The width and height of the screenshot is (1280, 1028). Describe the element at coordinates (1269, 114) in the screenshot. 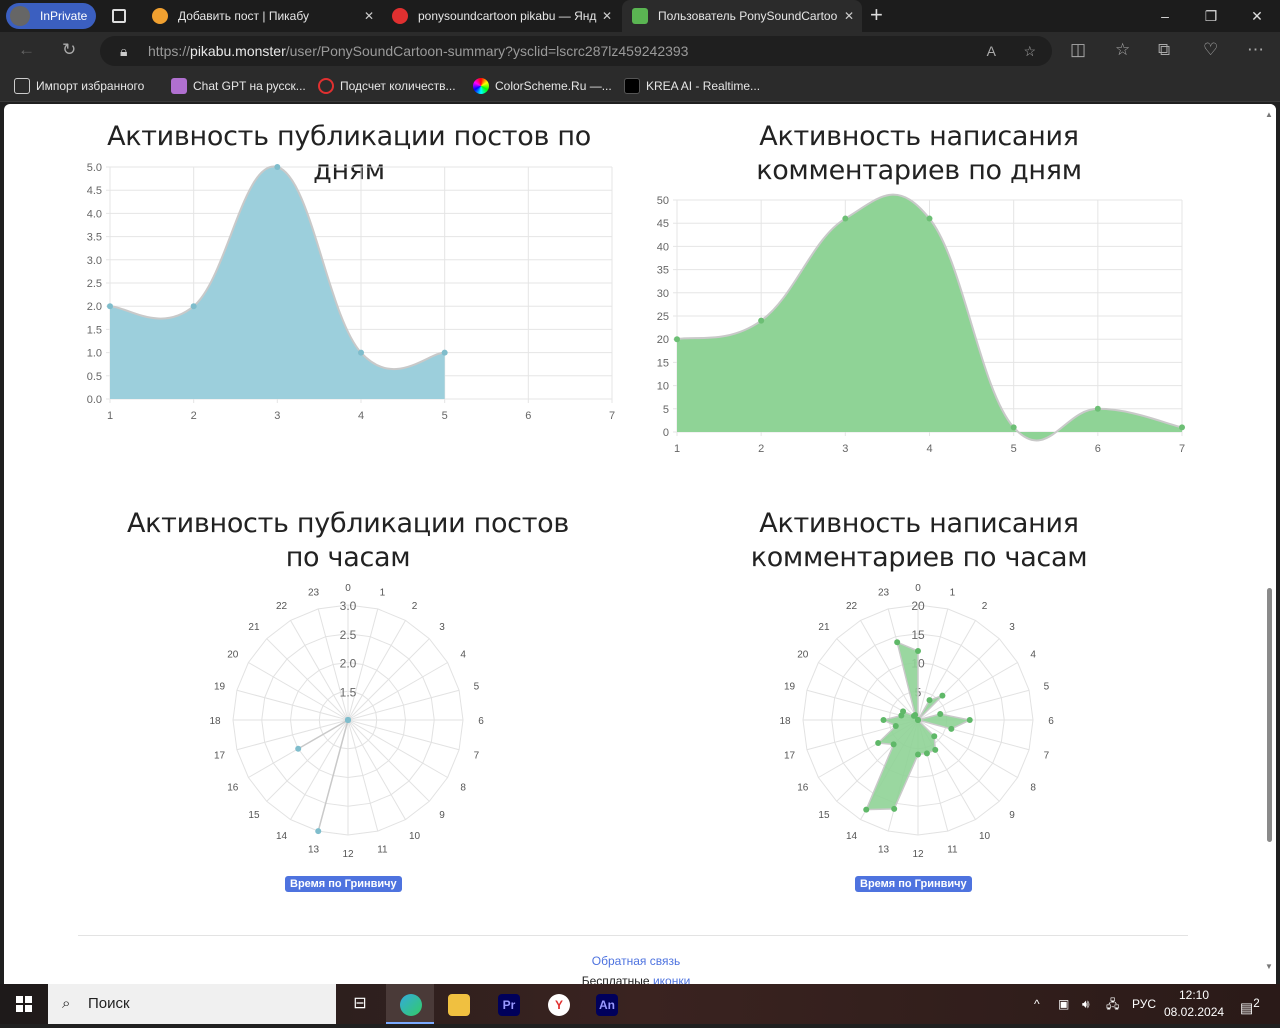

I see `scroll-up-icon: ▲` at that location.